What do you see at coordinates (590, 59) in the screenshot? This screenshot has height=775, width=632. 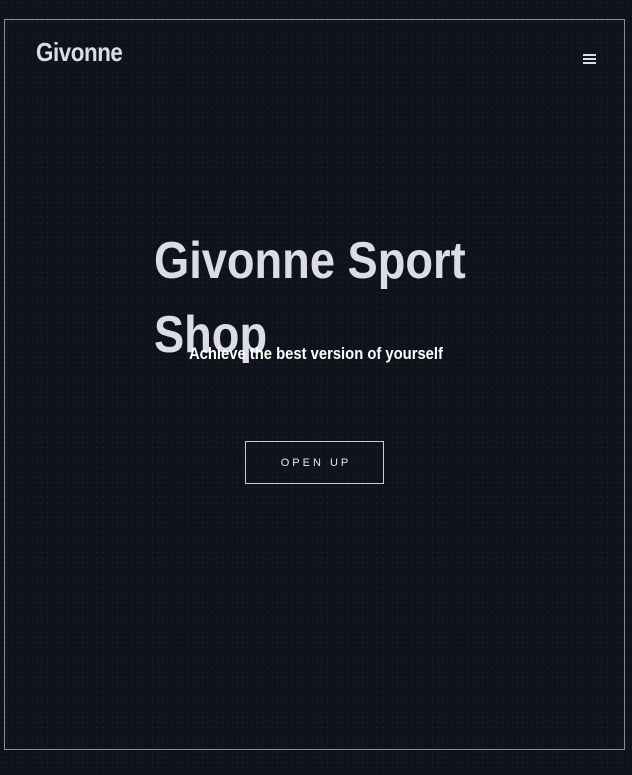 I see `menu-button` at bounding box center [590, 59].